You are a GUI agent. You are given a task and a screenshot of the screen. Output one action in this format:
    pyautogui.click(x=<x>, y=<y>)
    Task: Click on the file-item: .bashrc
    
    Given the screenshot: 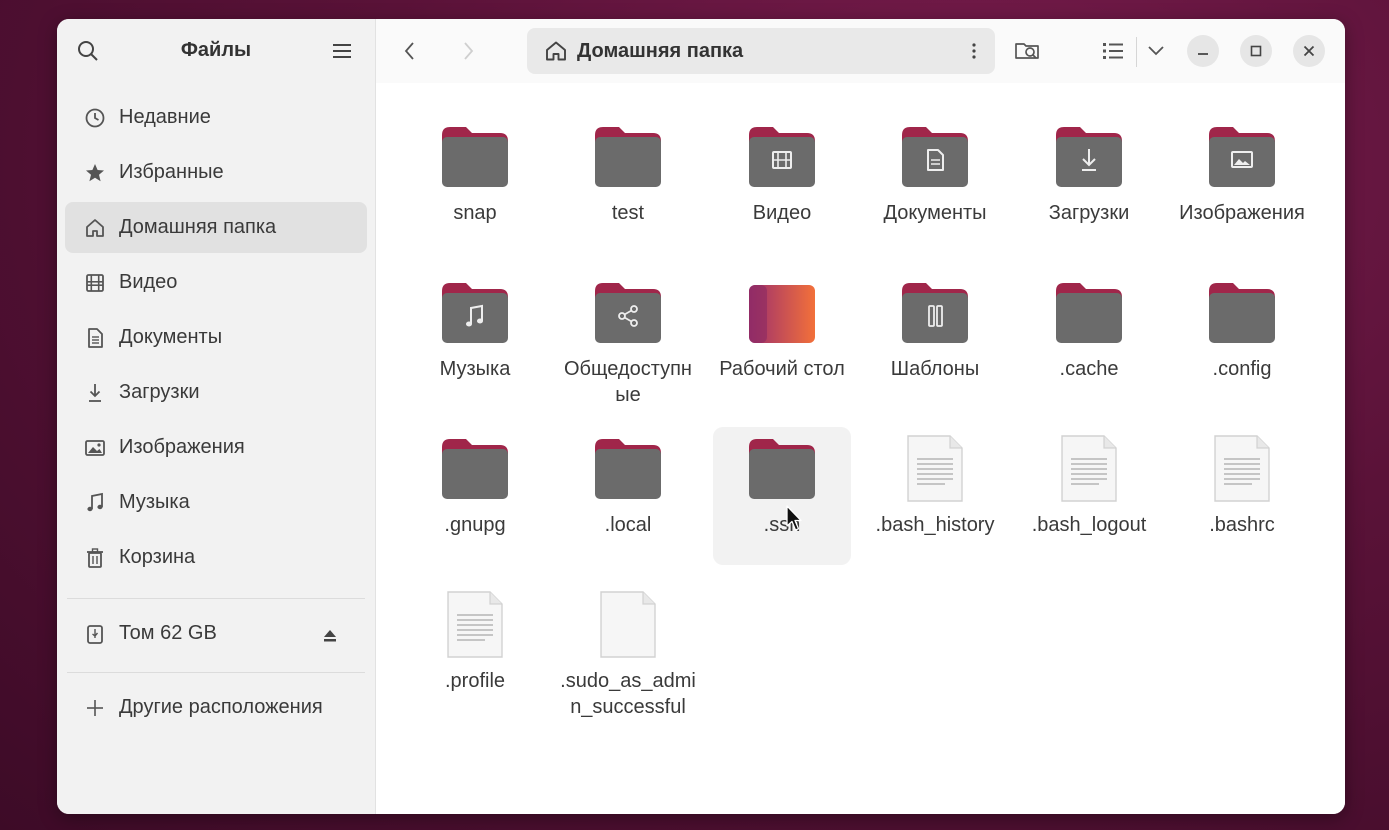 What is the action you would take?
    pyautogui.click(x=1242, y=495)
    